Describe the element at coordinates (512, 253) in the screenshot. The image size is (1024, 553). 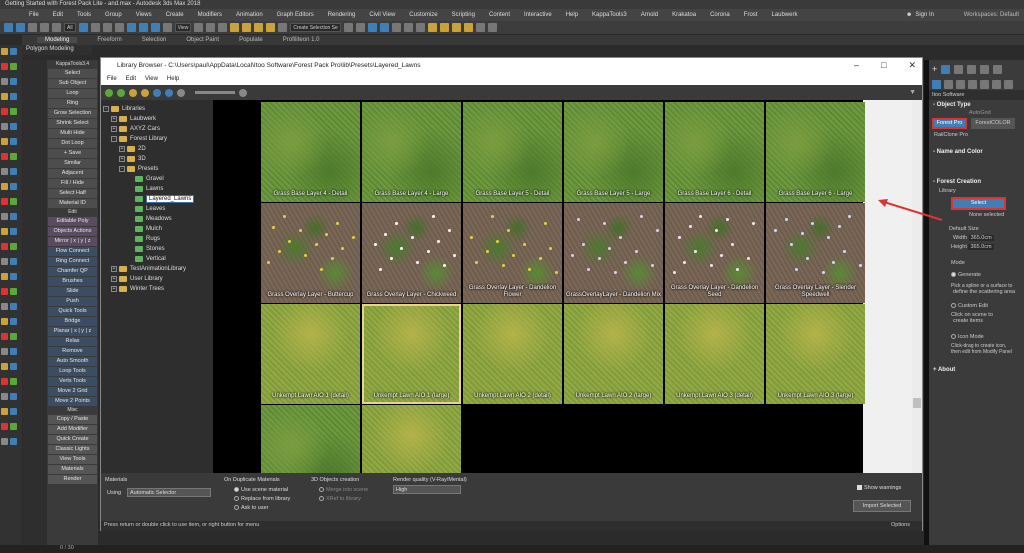
I see `library-thumbnail: Grass Overlay Layer - Dandelion Flower` at that location.